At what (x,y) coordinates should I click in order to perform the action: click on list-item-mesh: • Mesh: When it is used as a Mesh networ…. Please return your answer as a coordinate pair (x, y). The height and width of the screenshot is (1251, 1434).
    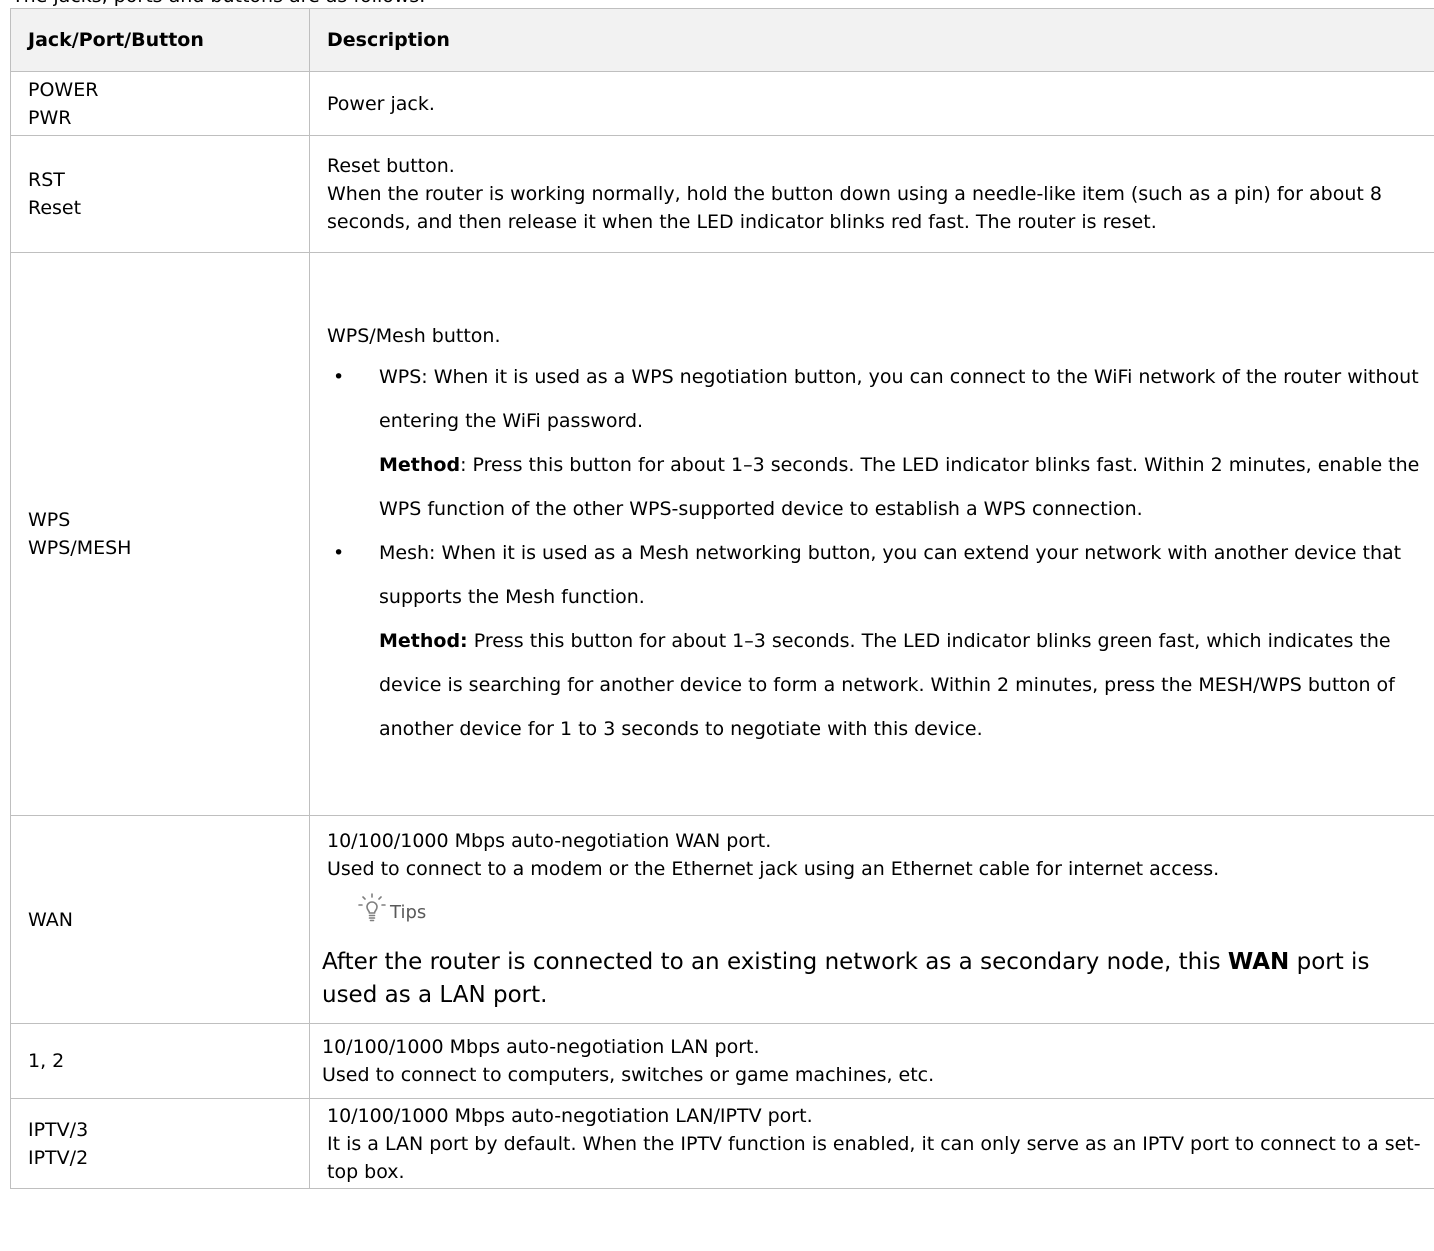
    Looking at the image, I should click on (878, 641).